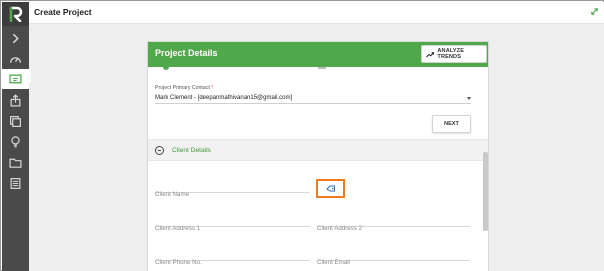 This screenshot has width=604, height=271. I want to click on sidebar-item-reports, so click(15, 183).